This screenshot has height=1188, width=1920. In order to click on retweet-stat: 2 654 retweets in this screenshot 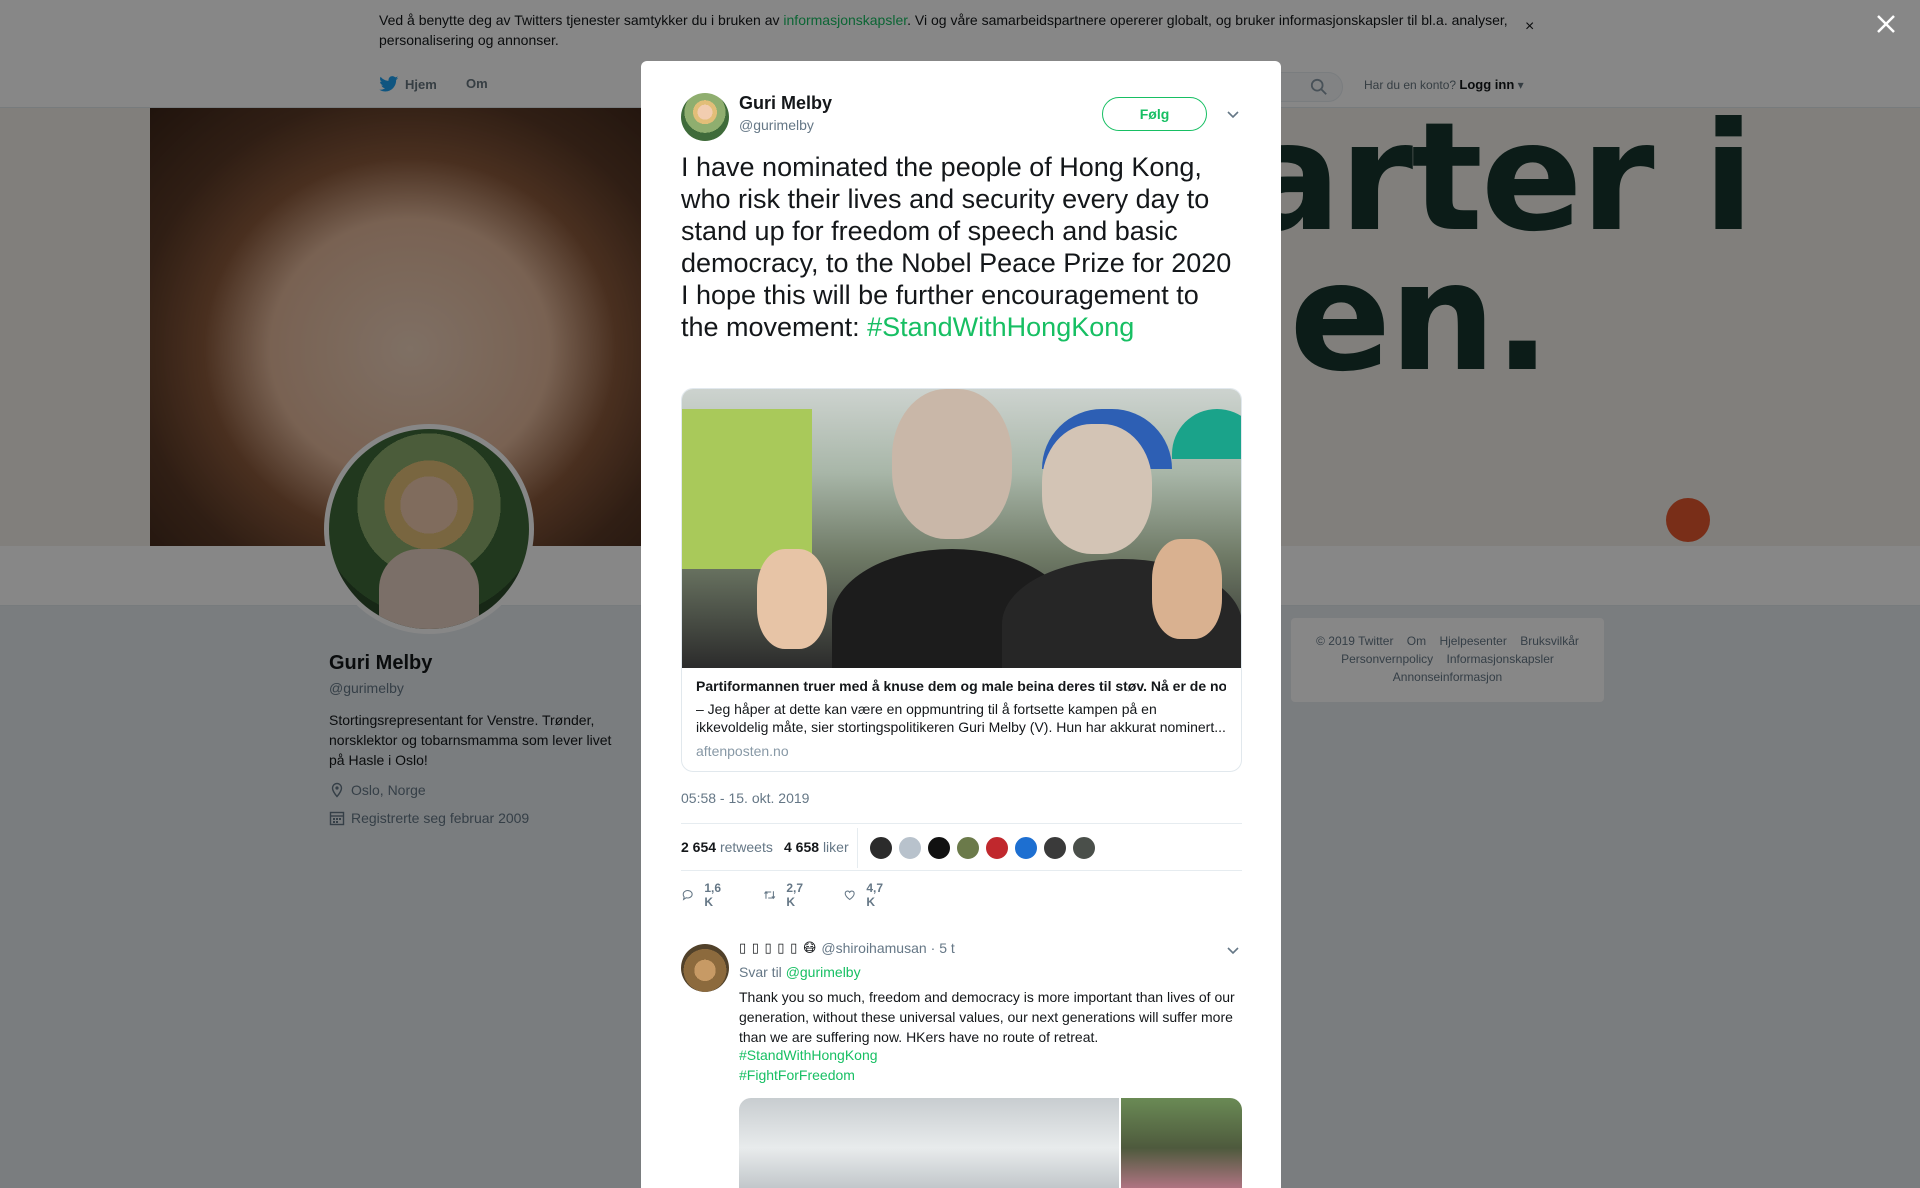, I will do `click(727, 847)`.